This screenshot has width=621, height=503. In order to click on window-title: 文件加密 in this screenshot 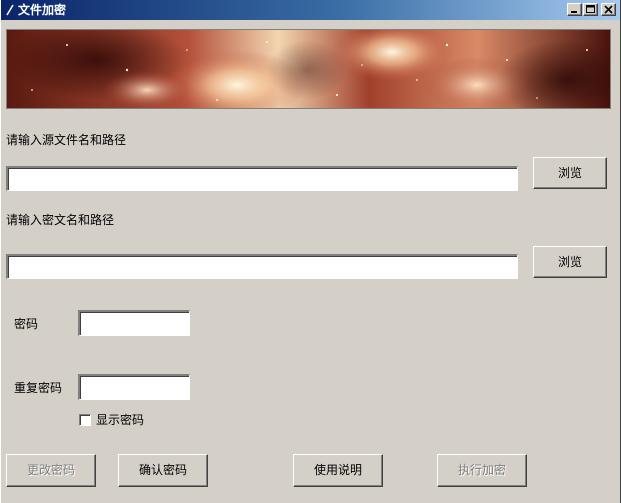, I will do `click(42, 10)`.